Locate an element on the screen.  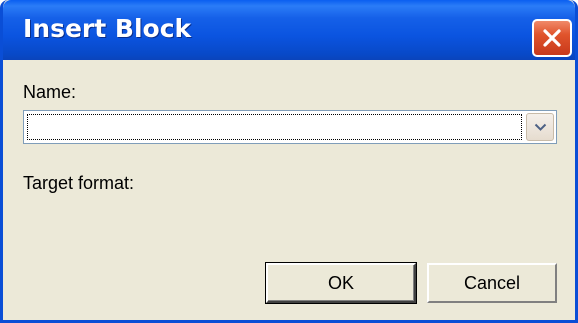
name-label: Name: is located at coordinates (50, 92).